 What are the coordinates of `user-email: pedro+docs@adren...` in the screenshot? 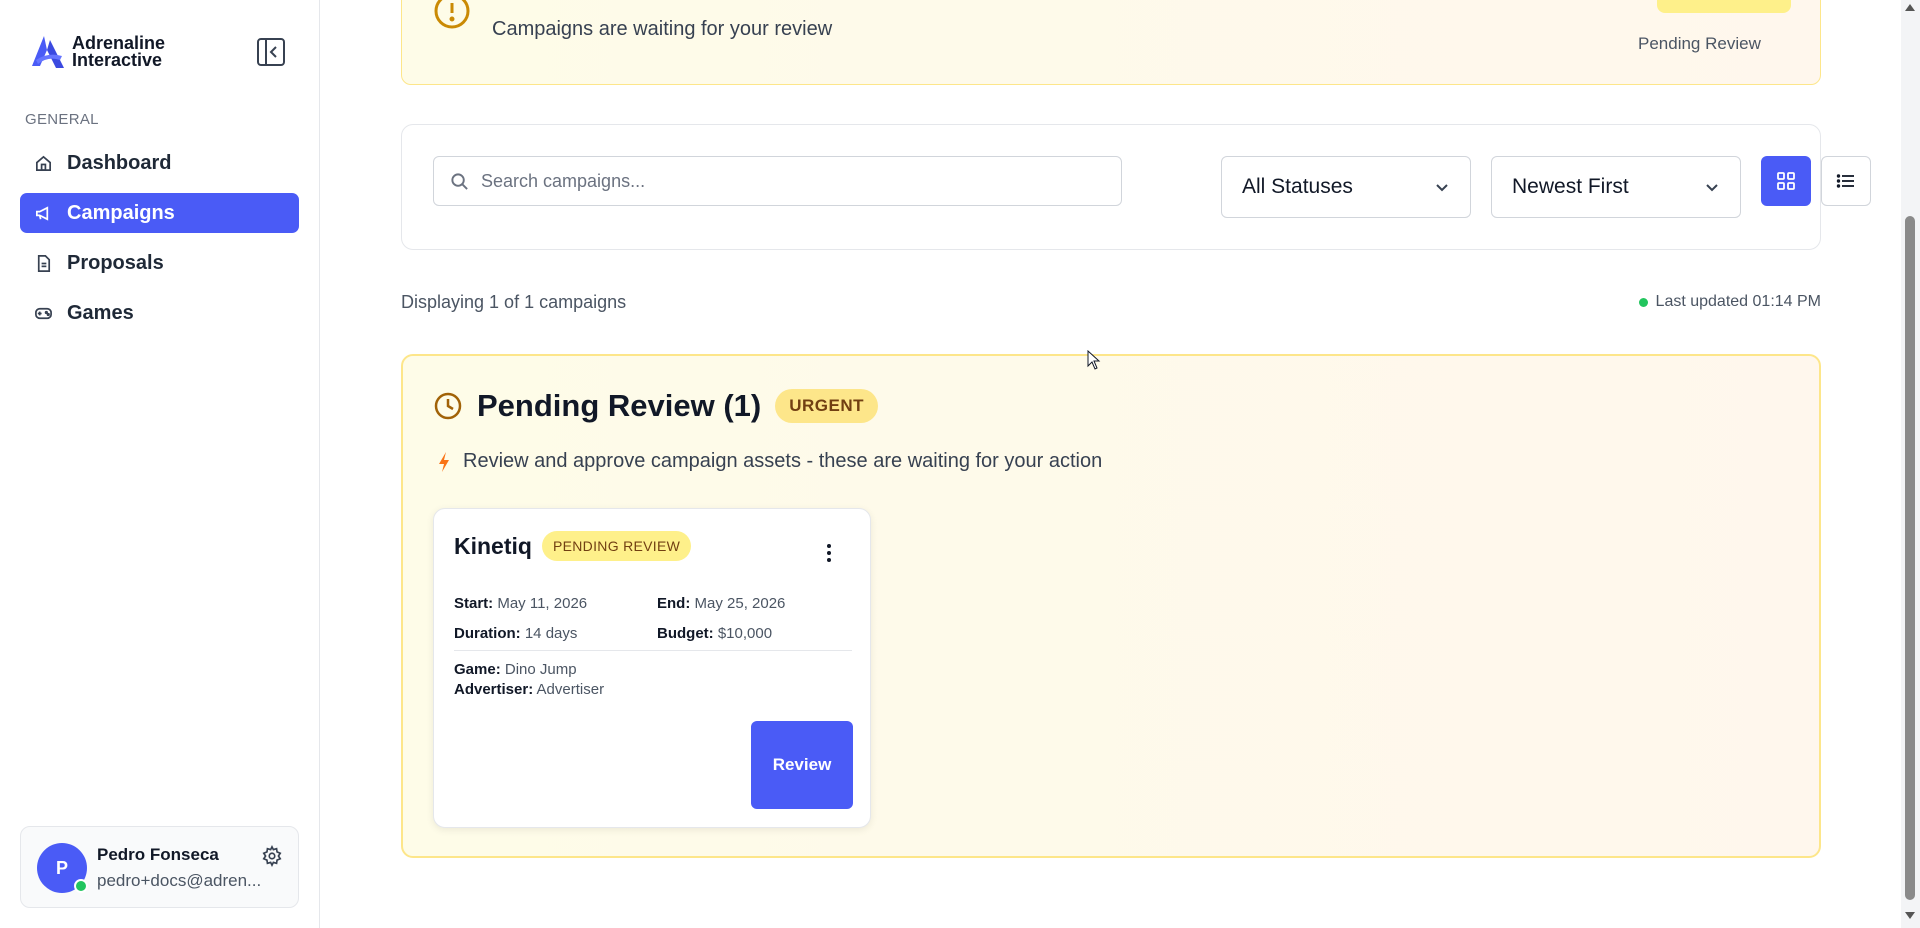 It's located at (179, 880).